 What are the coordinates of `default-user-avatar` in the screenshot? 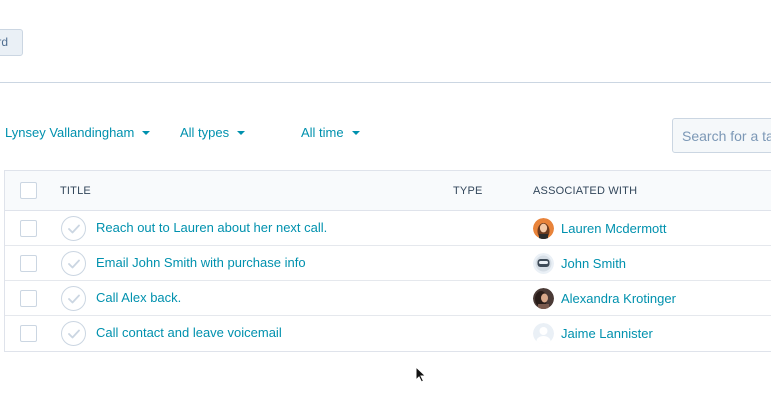 It's located at (543, 333).